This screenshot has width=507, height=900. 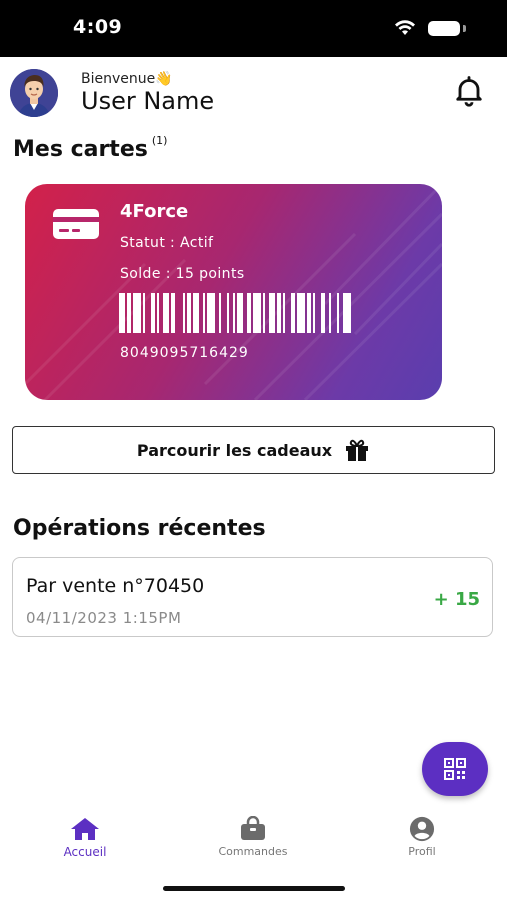 What do you see at coordinates (235, 313) in the screenshot?
I see `barcode` at bounding box center [235, 313].